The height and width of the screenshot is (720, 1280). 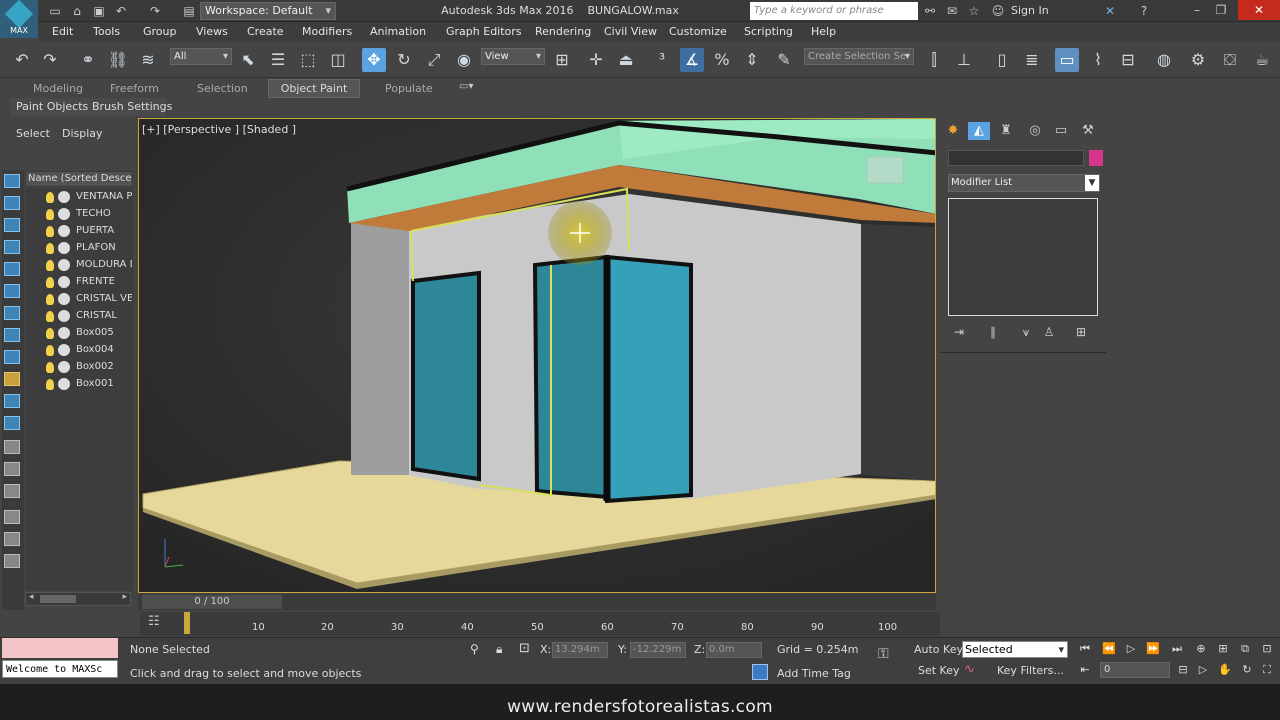 I want to click on link-icon: ⚭, so click(x=88, y=60).